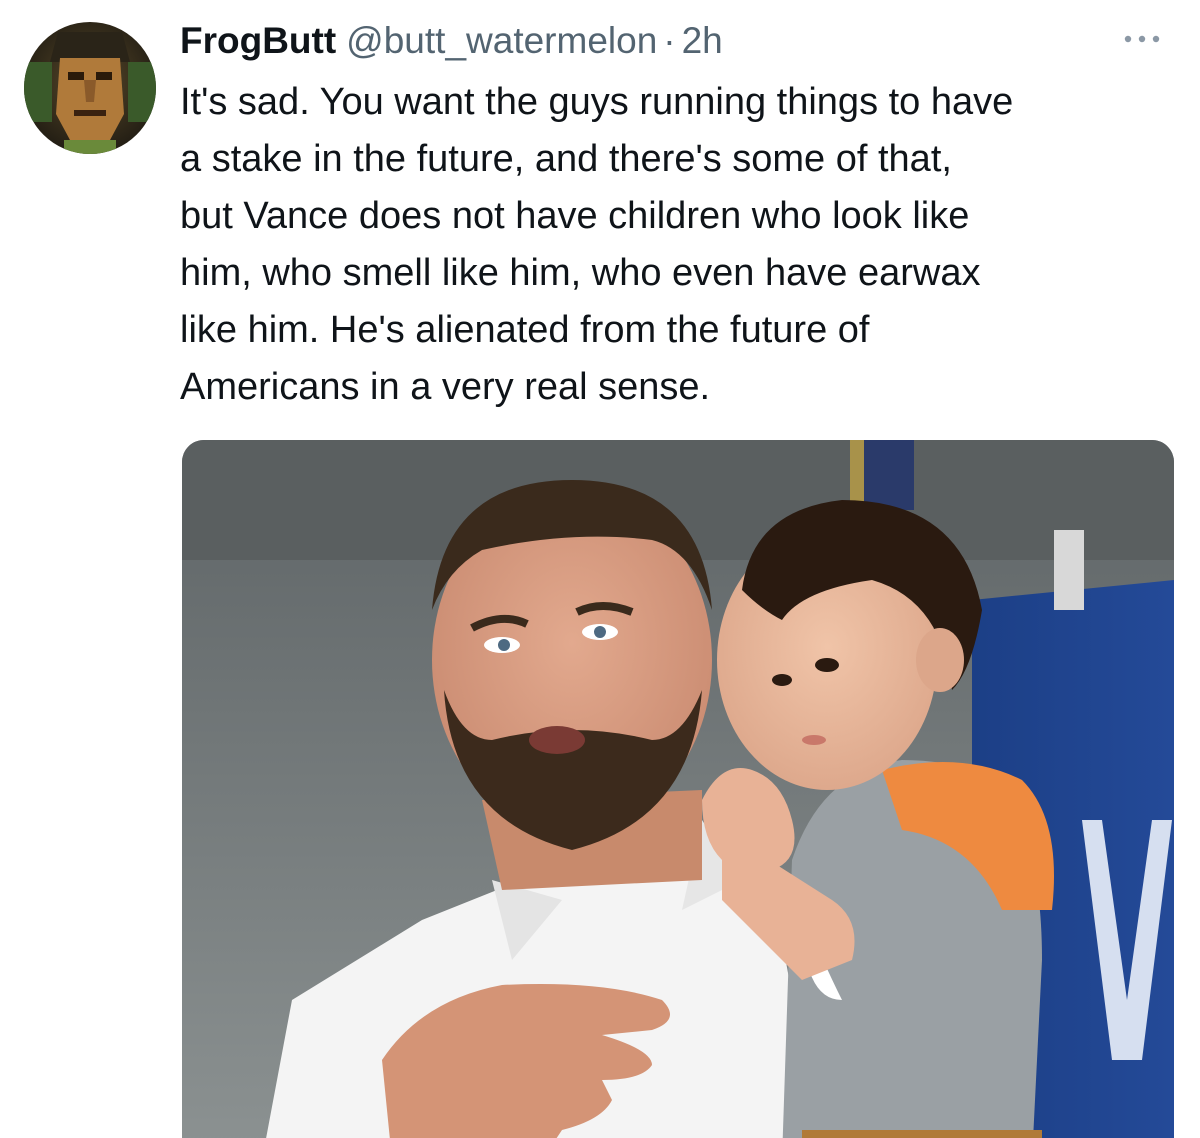  Describe the element at coordinates (702, 41) in the screenshot. I see `timestamp: 2h` at that location.